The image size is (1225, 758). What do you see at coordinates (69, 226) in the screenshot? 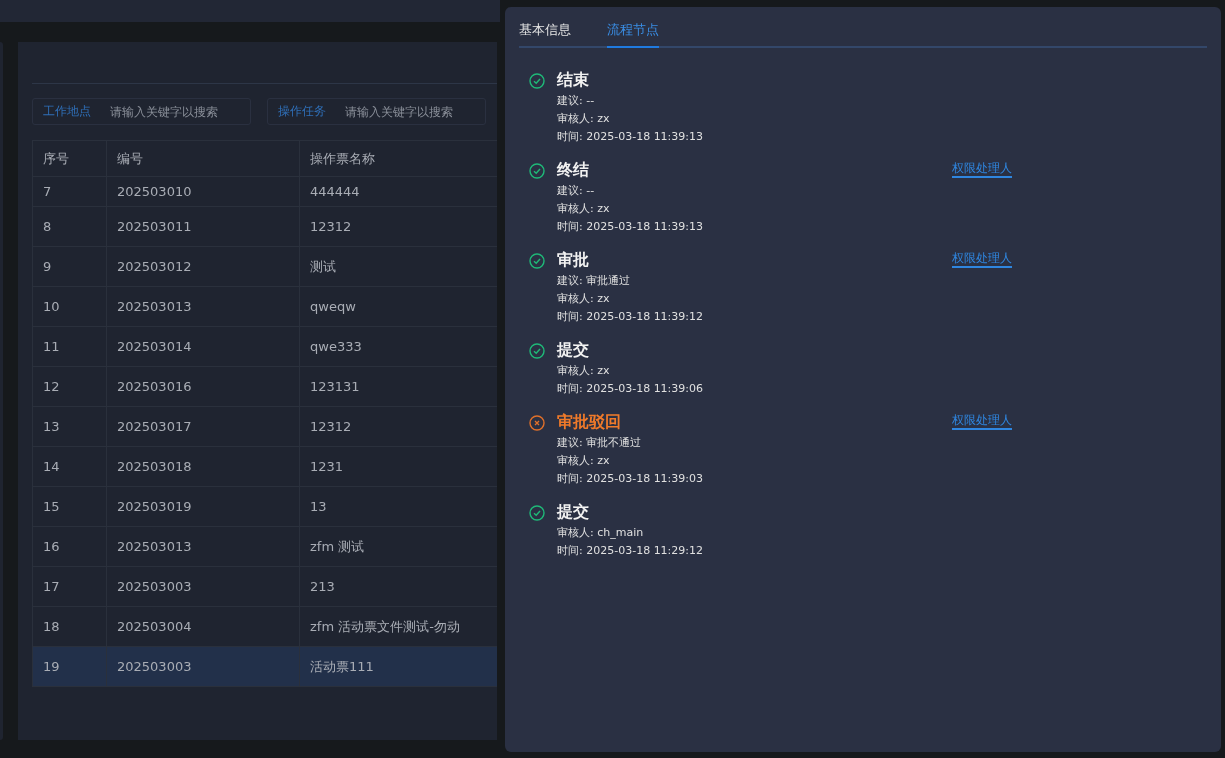
I see `table-cell: 8` at bounding box center [69, 226].